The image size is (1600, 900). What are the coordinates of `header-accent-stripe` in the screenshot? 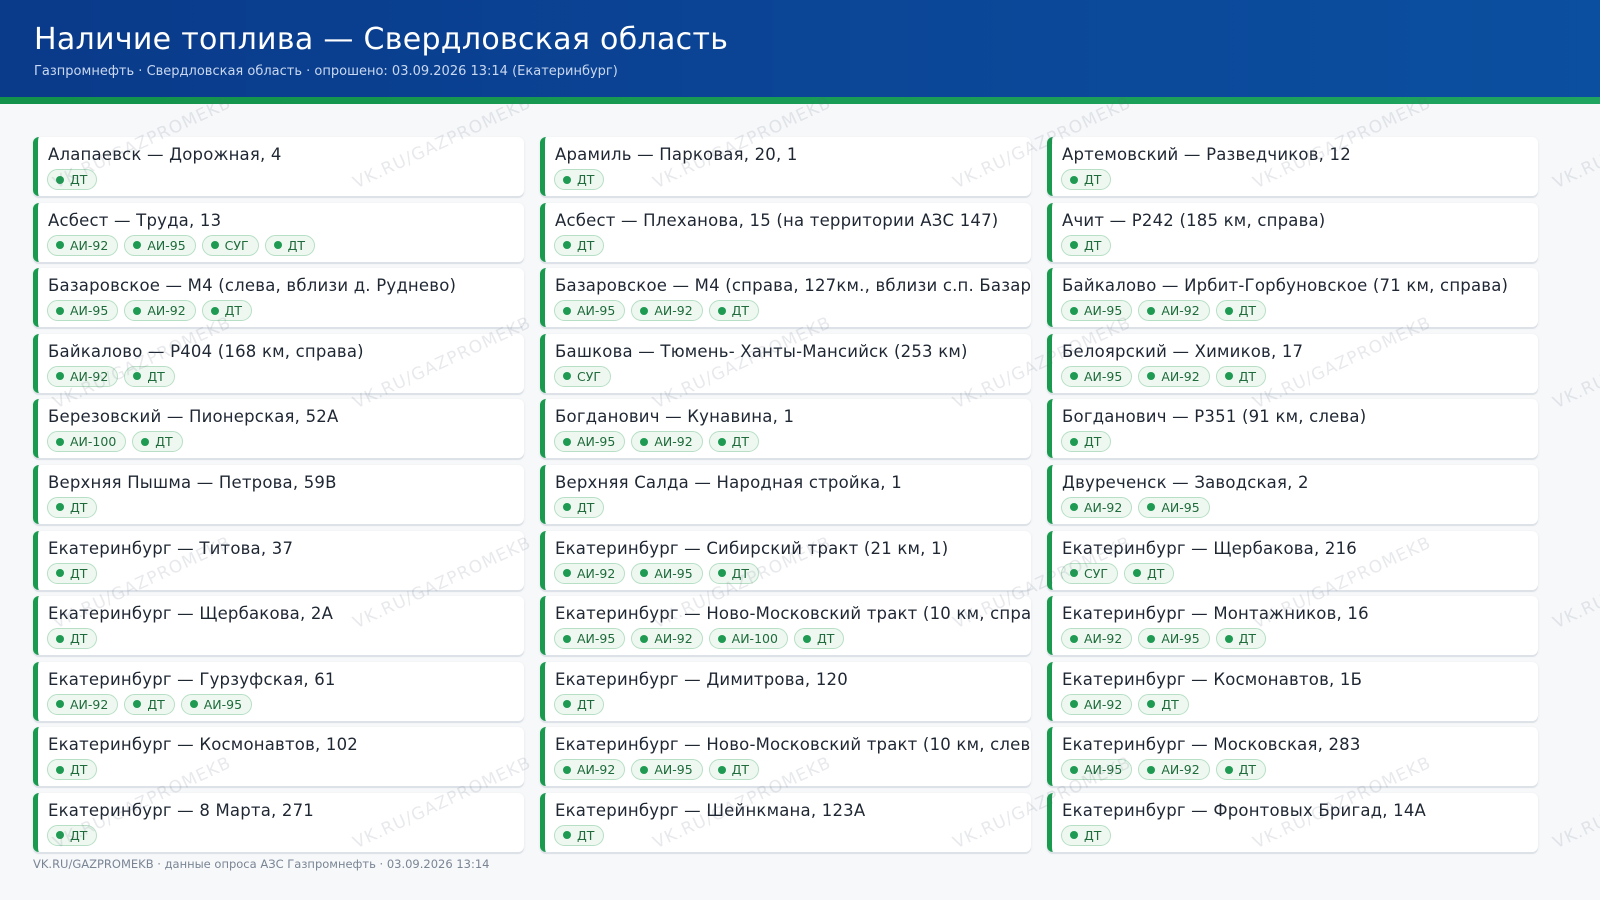 It's located at (800, 100).